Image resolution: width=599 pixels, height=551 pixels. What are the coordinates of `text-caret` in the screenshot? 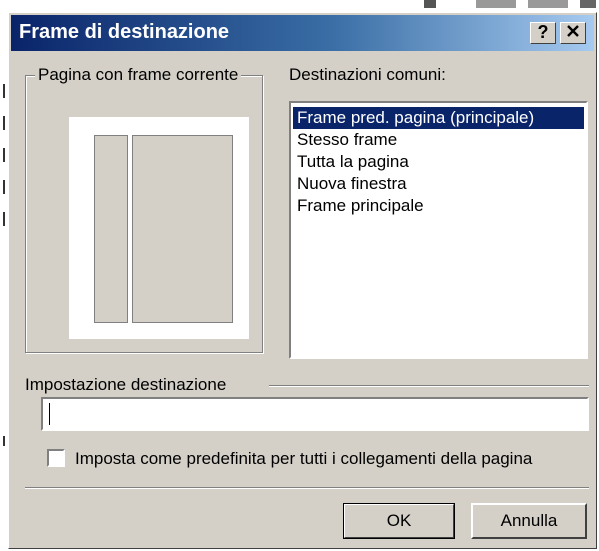 It's located at (49, 414).